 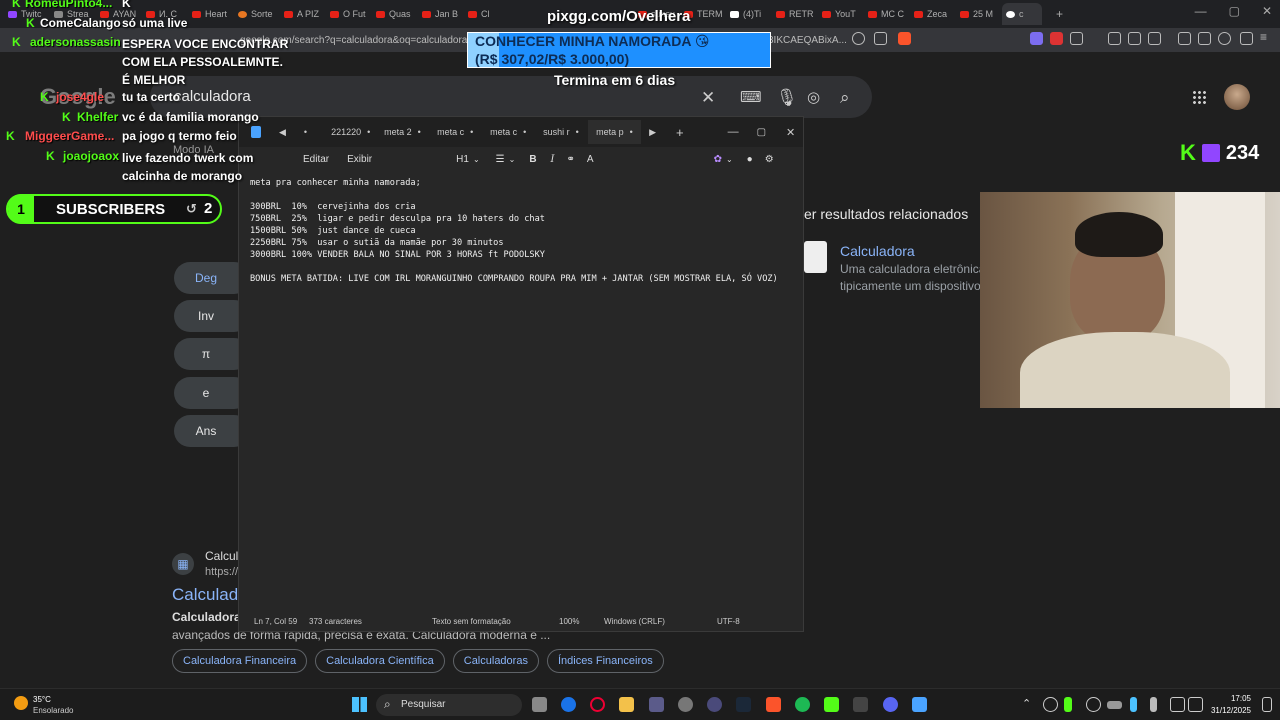 I want to click on encoding: UTF-8, so click(x=728, y=621).